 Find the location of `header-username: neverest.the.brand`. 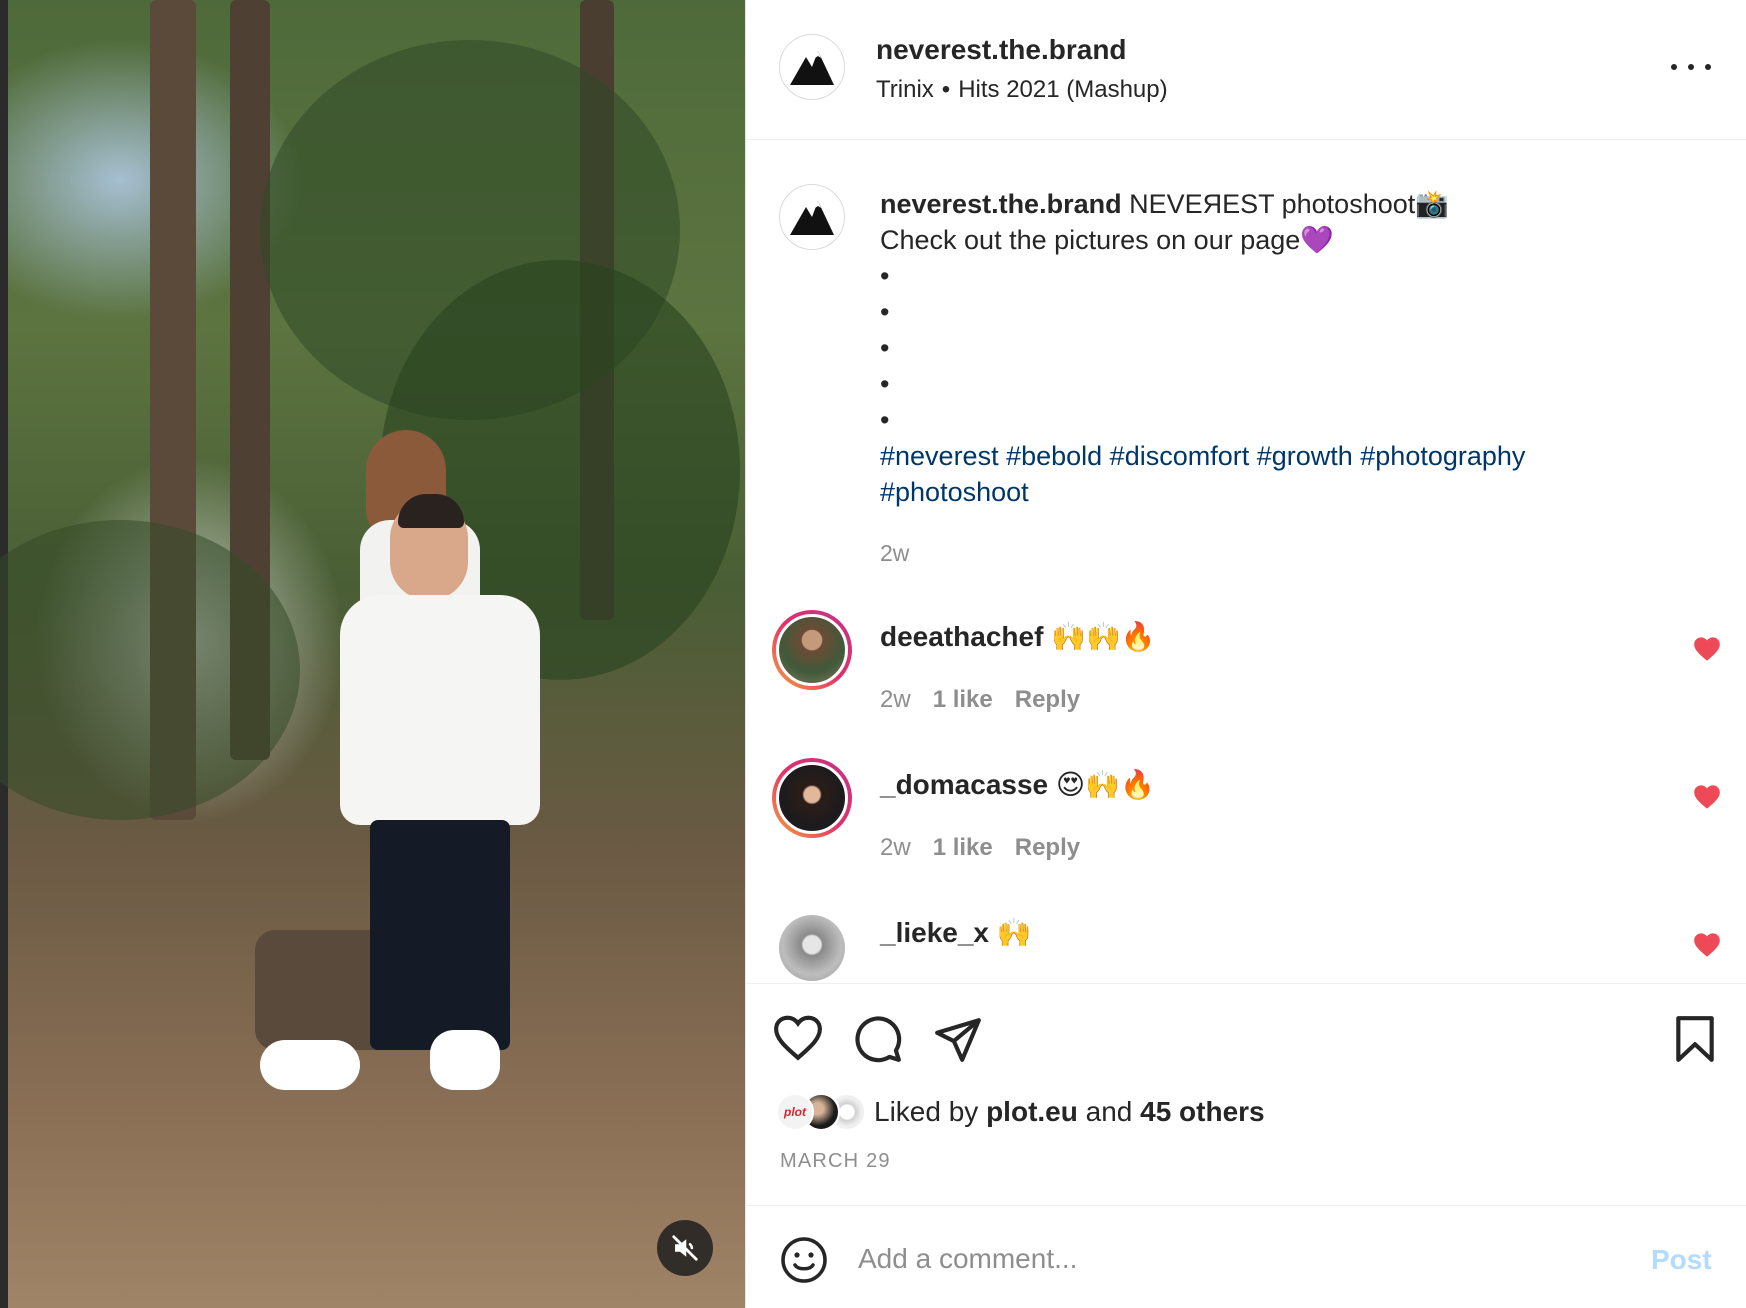

header-username: neverest.the.brand is located at coordinates (1001, 50).